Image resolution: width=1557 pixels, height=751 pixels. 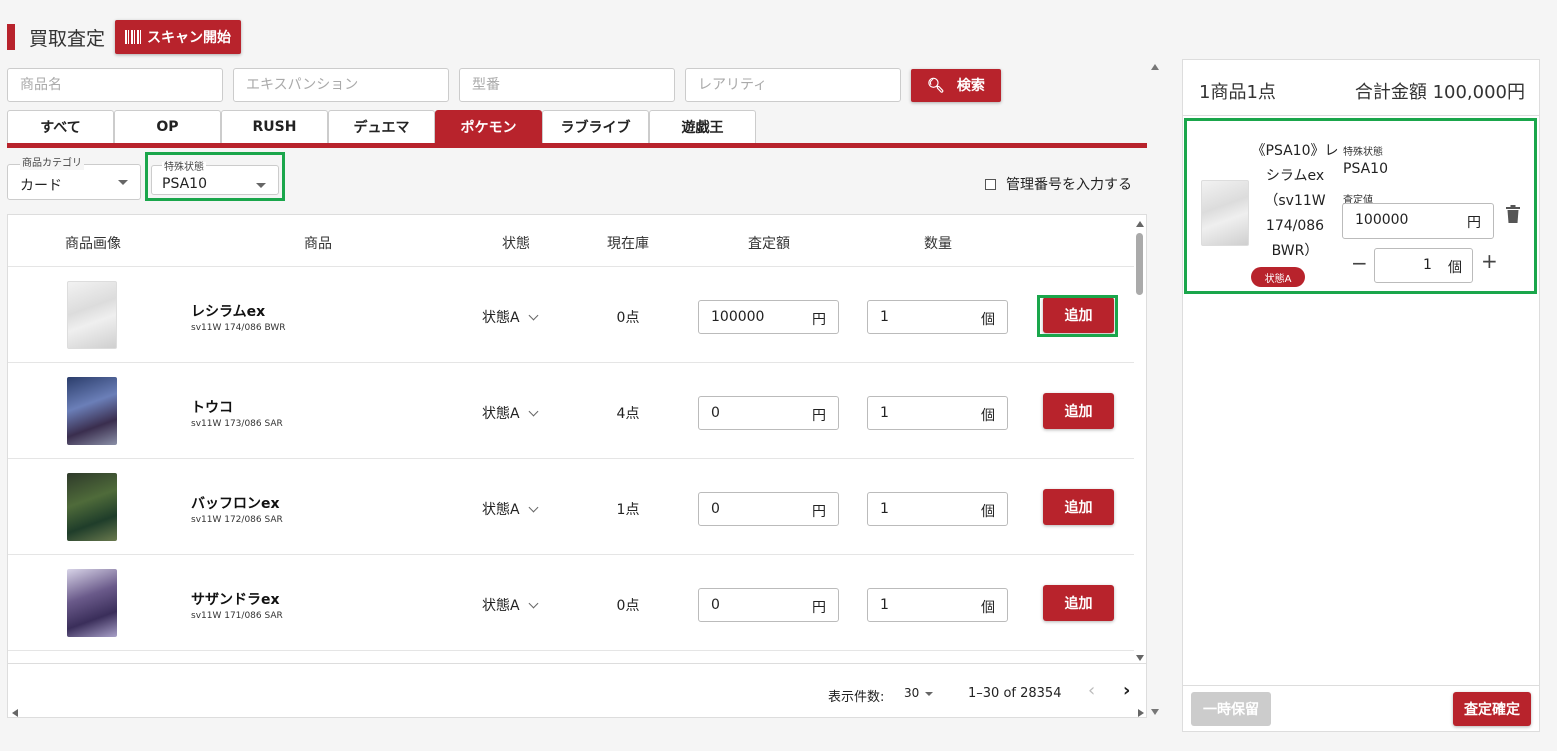 What do you see at coordinates (1439, 92) in the screenshot?
I see `cart-total: 合計金額 100,000円` at bounding box center [1439, 92].